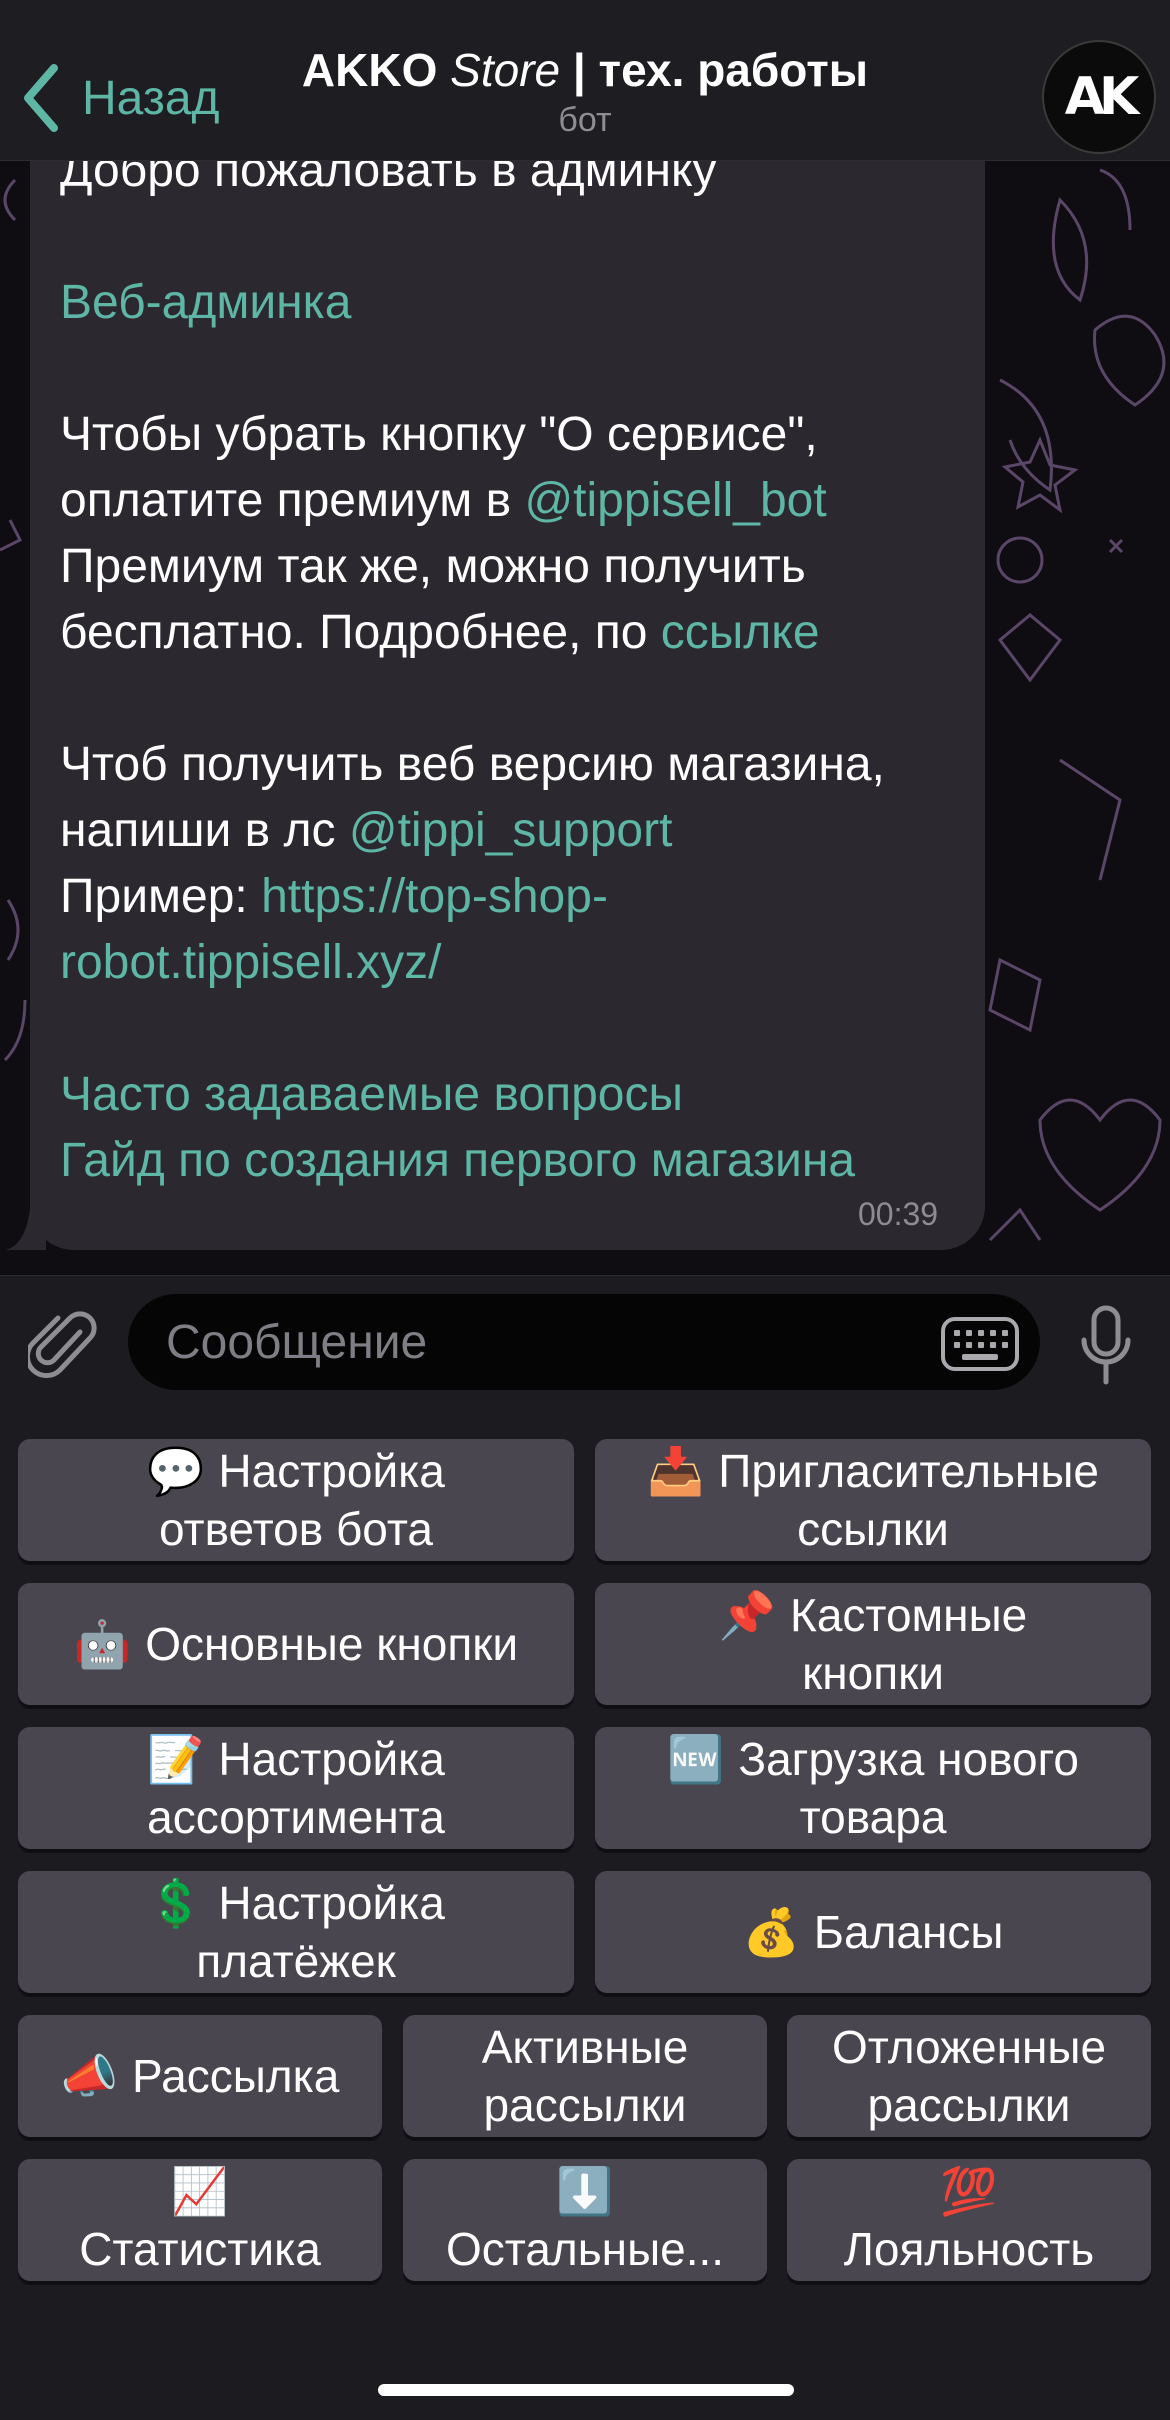 The image size is (1170, 2420). I want to click on home-indicator, so click(586, 2390).